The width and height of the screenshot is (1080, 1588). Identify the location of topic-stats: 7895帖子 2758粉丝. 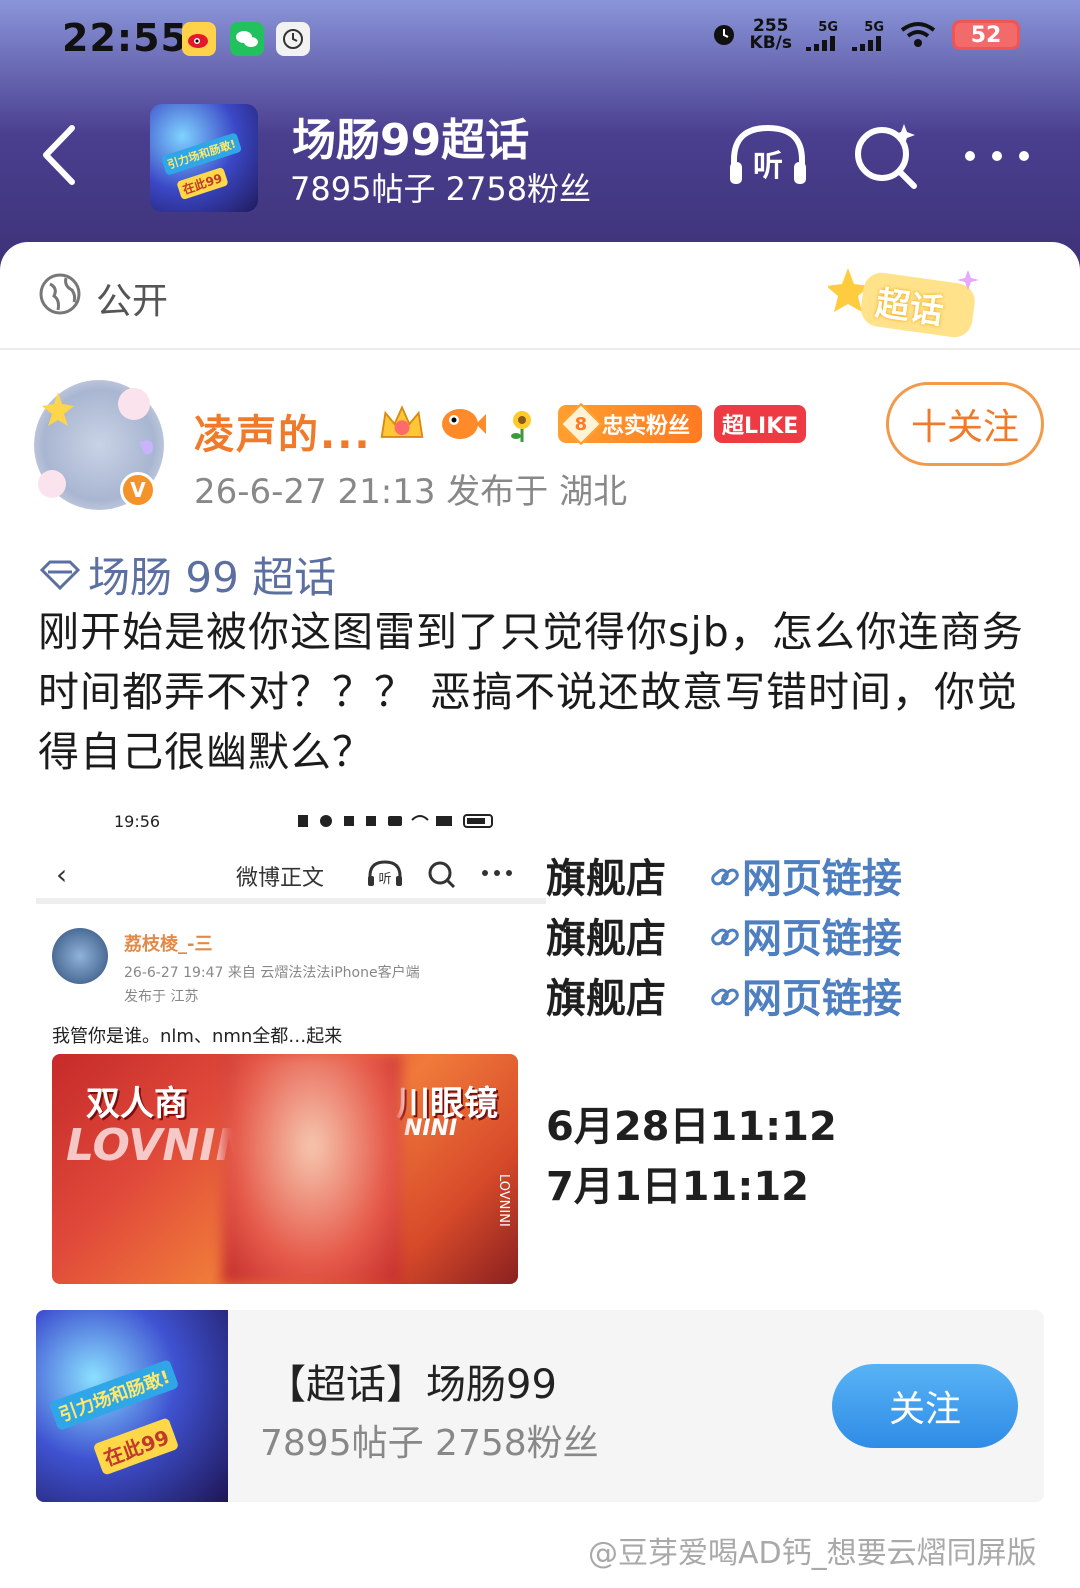
(441, 189).